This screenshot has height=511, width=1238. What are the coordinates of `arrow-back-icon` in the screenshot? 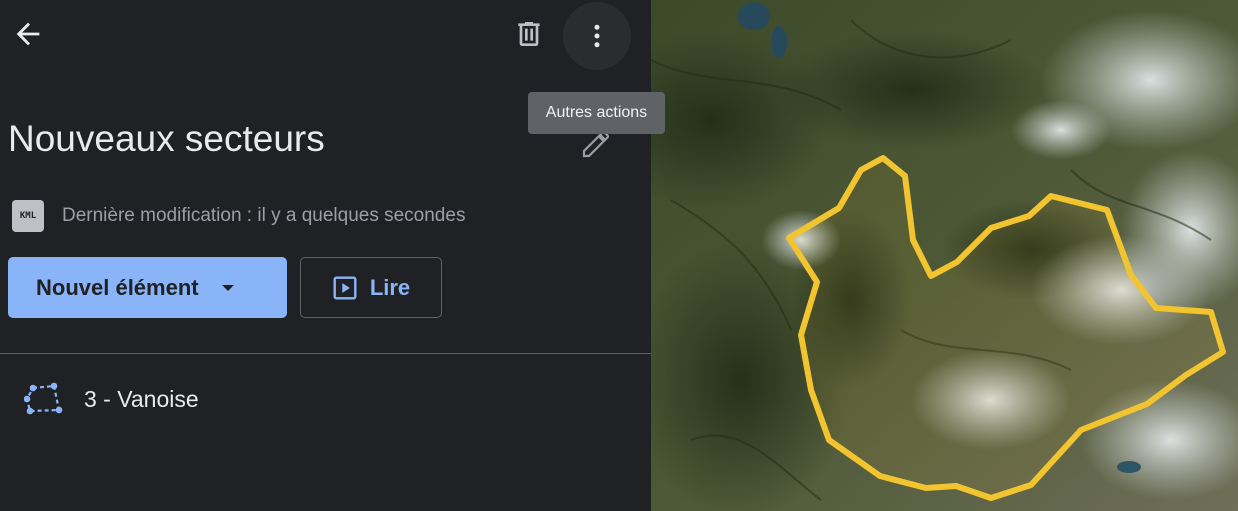 It's located at (28, 34).